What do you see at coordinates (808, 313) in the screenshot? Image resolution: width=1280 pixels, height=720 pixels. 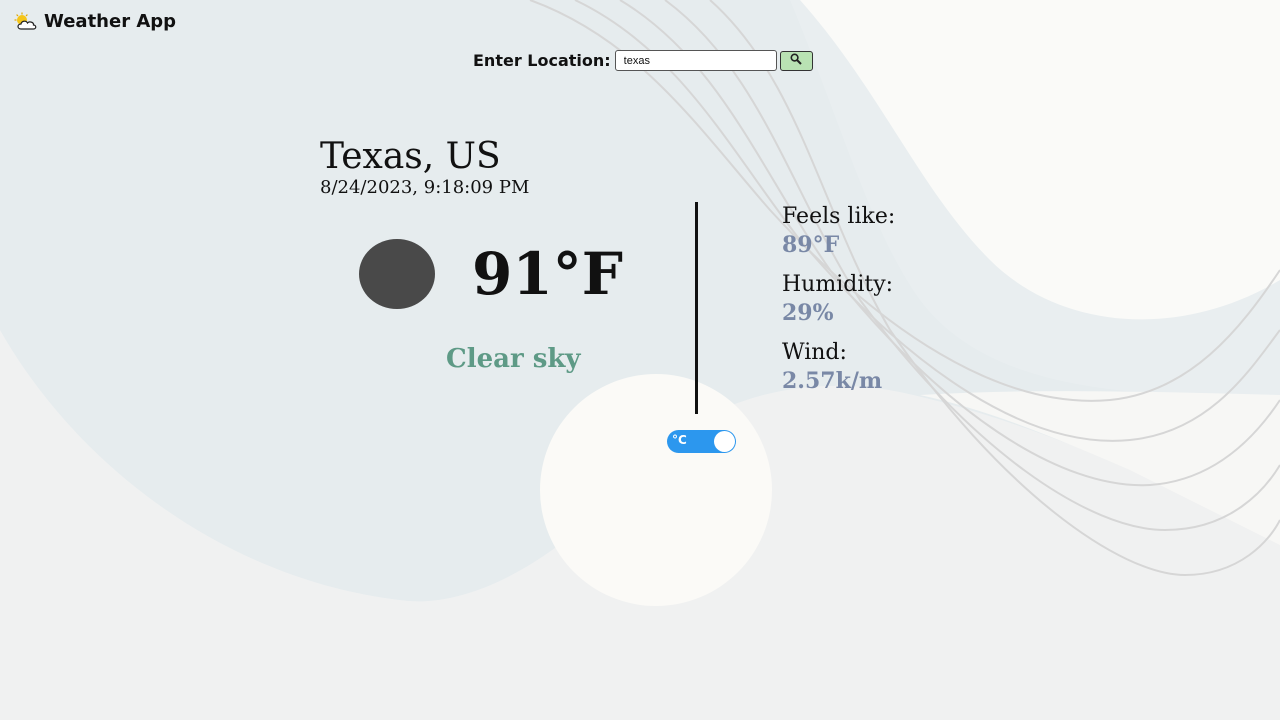 I see `humidity-value: 29%` at bounding box center [808, 313].